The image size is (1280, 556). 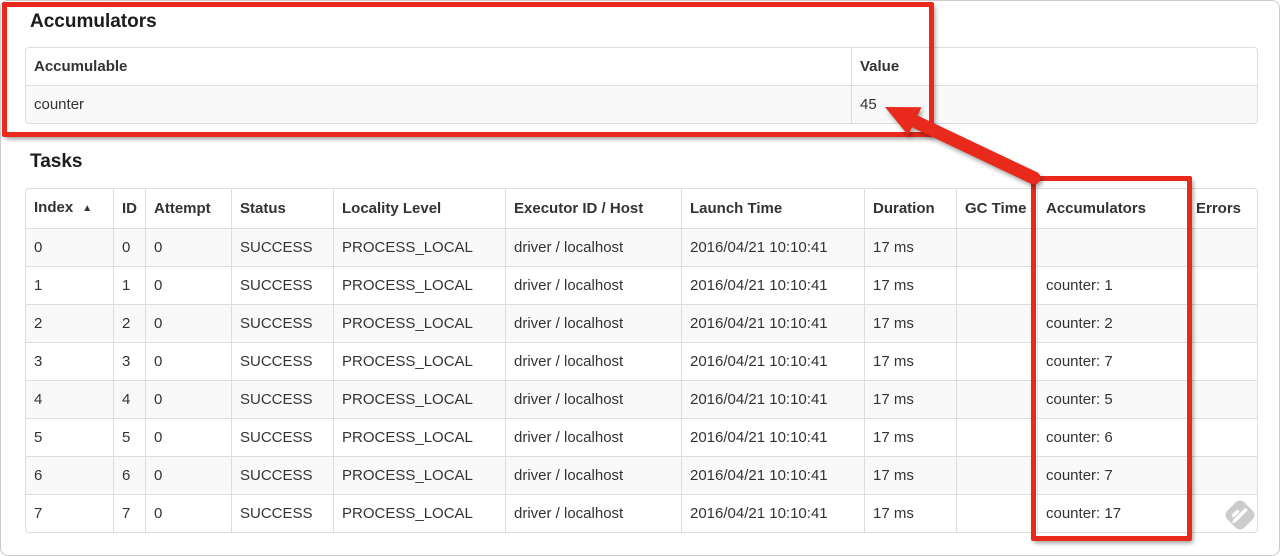 I want to click on cell-id: 6, so click(x=129, y=475).